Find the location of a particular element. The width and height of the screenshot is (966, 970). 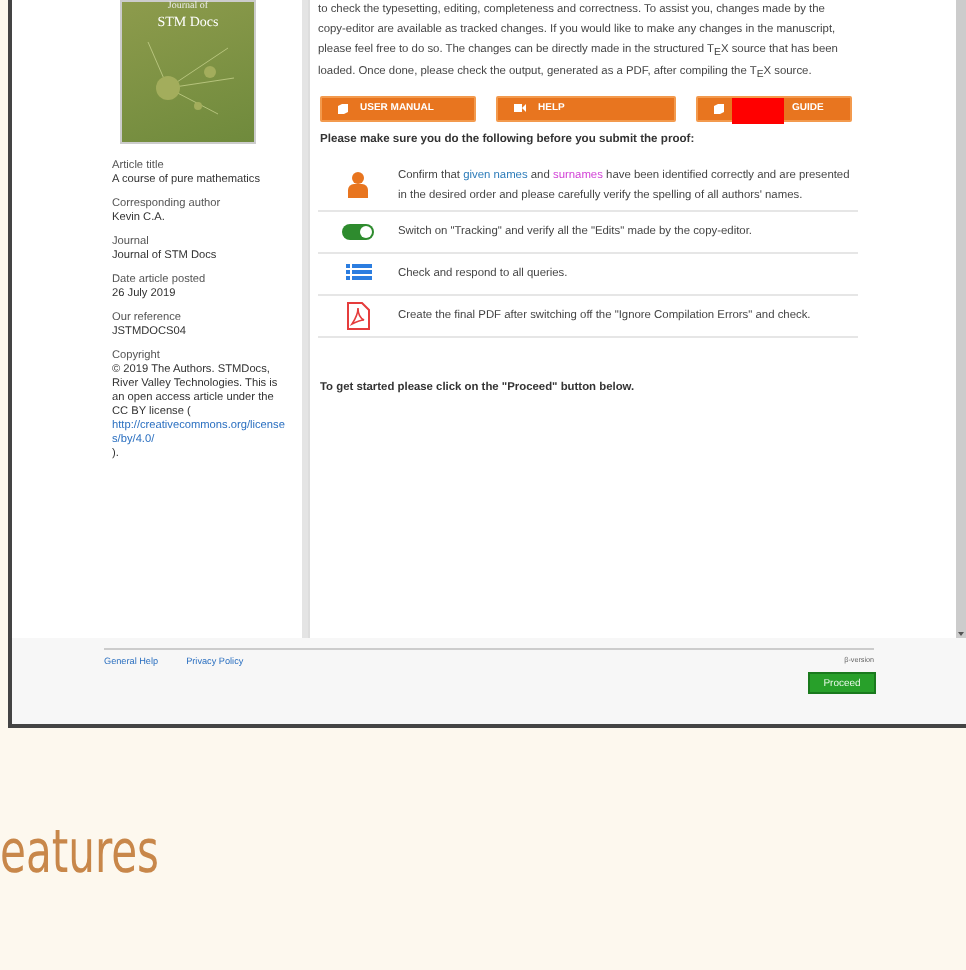

person-icon is located at coordinates (358, 185).